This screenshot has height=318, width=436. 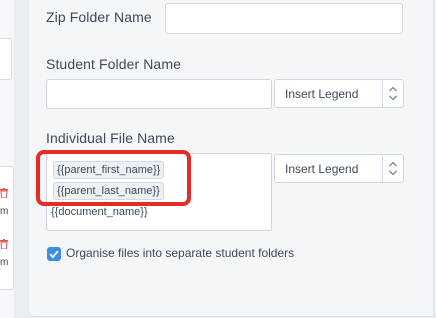 What do you see at coordinates (113, 64) in the screenshot?
I see `student-folder-label: Student Folder Name` at bounding box center [113, 64].